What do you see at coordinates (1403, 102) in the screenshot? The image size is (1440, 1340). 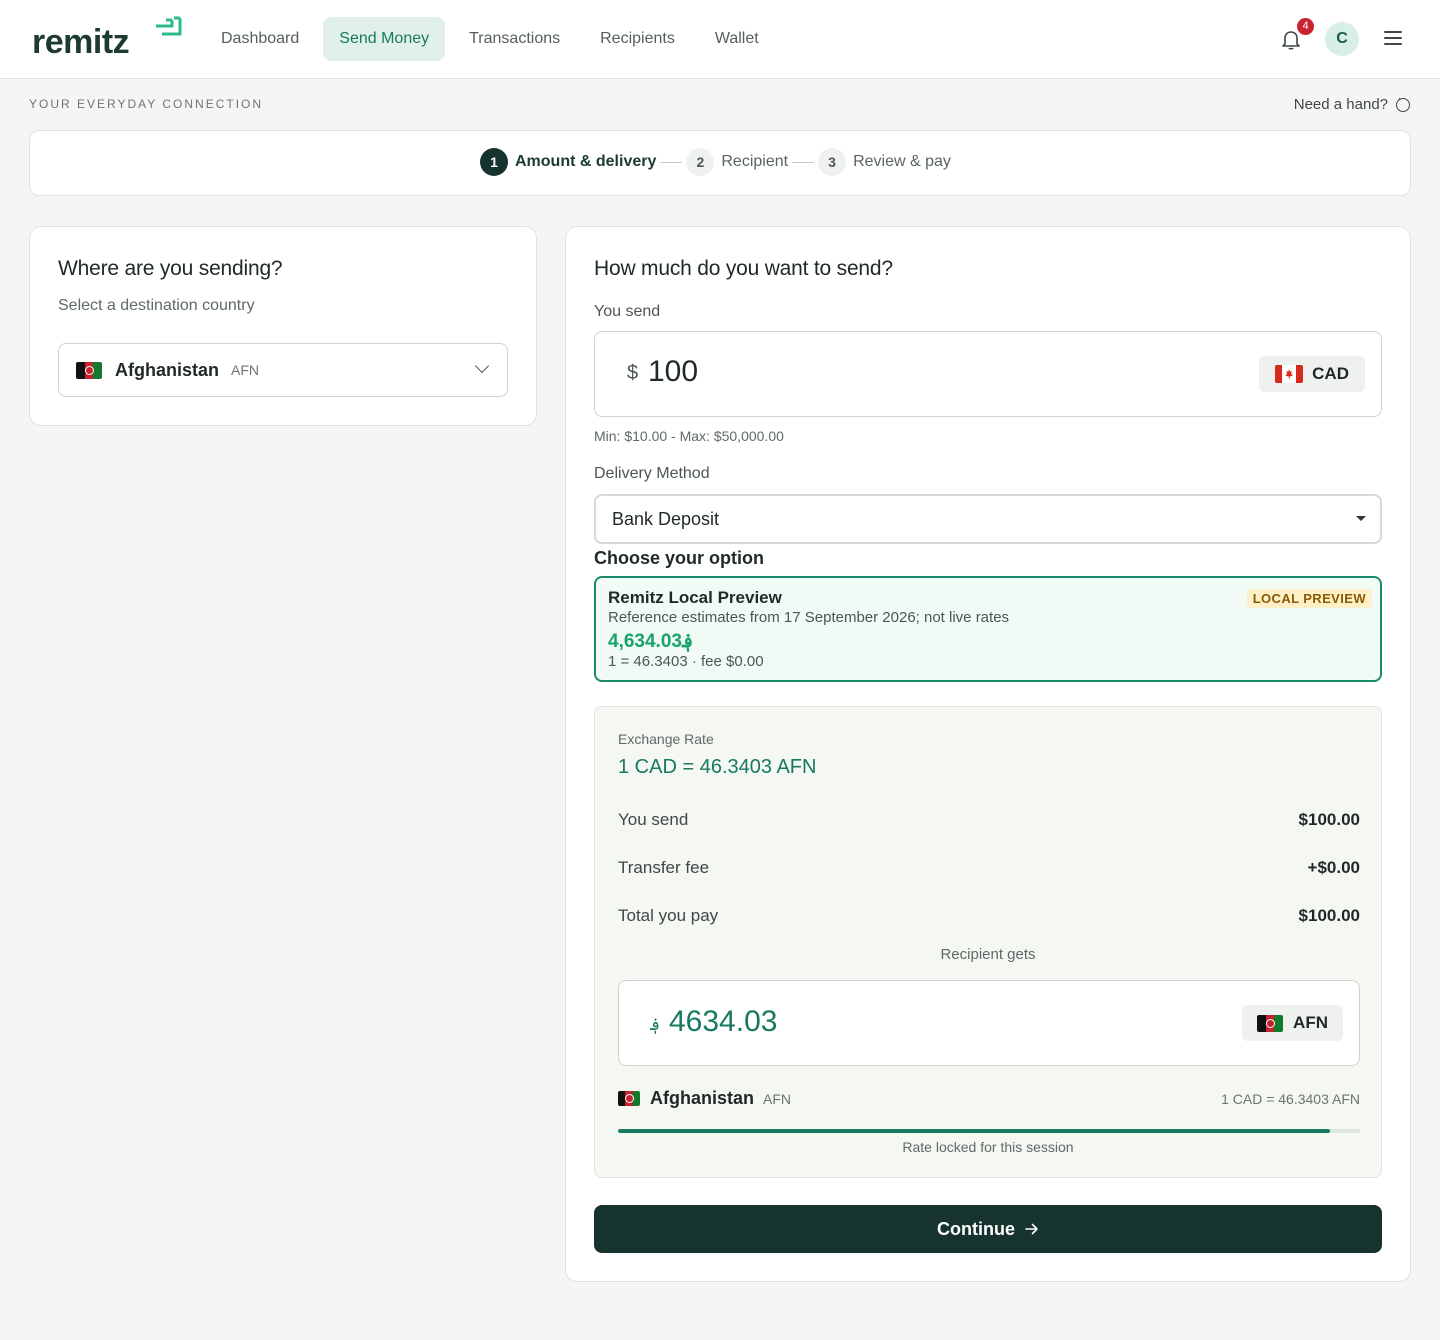 I see `chat-bubble-icon` at bounding box center [1403, 102].